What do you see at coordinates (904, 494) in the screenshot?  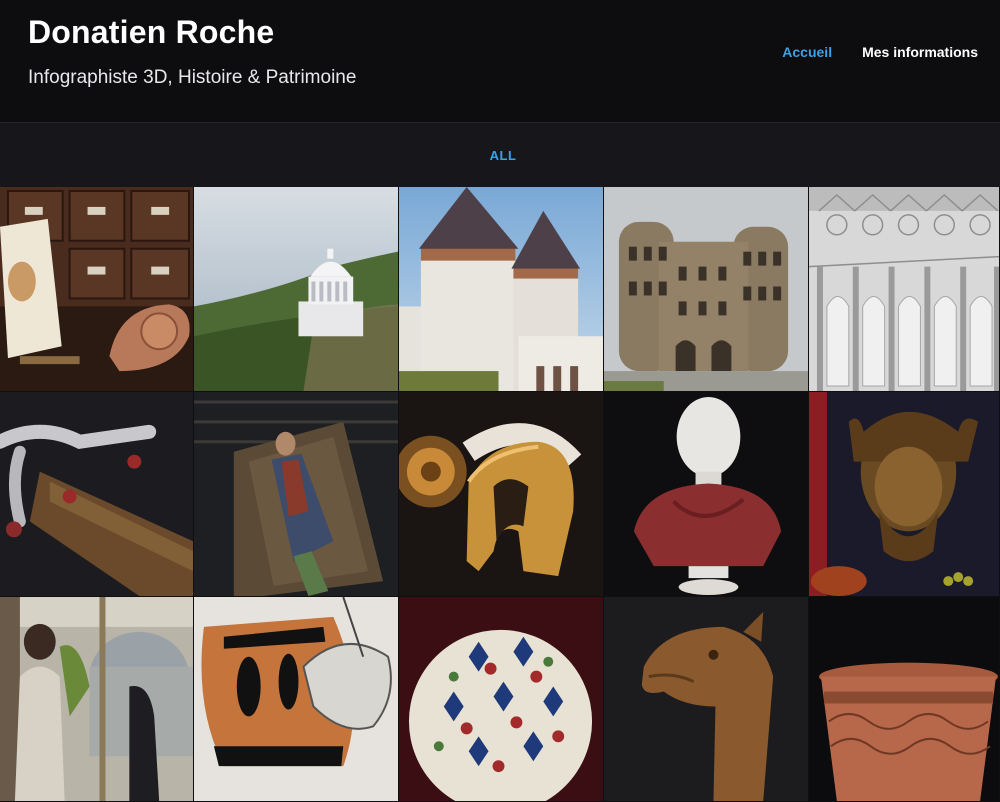 I see `gallery-tile-bronze-head` at bounding box center [904, 494].